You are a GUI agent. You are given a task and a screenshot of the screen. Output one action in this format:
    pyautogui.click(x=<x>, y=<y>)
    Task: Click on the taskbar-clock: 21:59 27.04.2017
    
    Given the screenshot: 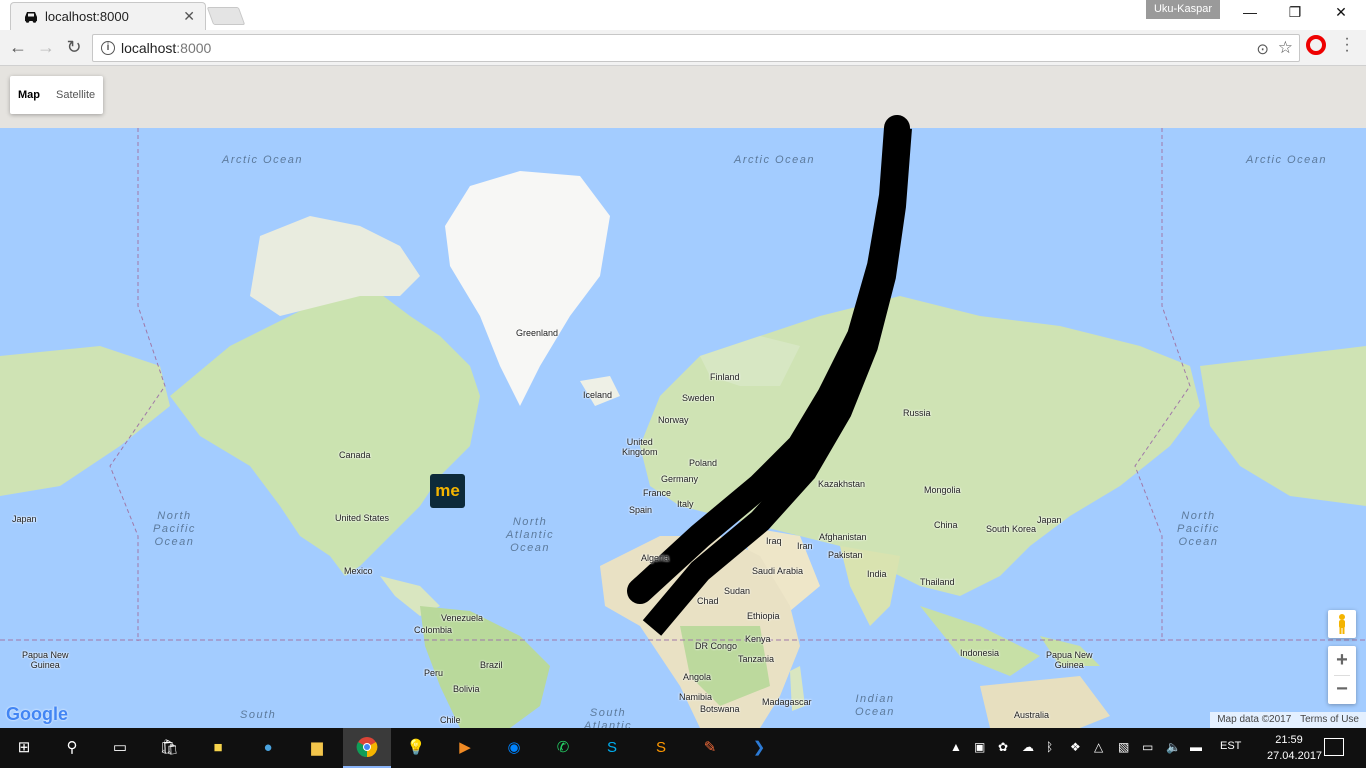 What is the action you would take?
    pyautogui.click(x=1295, y=748)
    